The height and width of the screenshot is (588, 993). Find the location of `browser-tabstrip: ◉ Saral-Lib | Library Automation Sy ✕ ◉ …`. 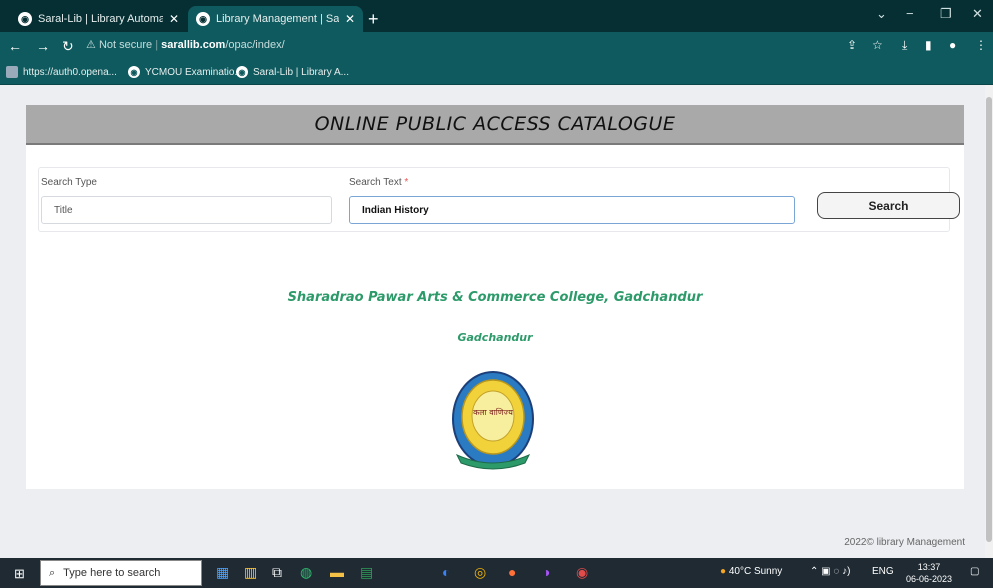

browser-tabstrip: ◉ Saral-Lib | Library Automation Sy ✕ ◉ … is located at coordinates (496, 16).